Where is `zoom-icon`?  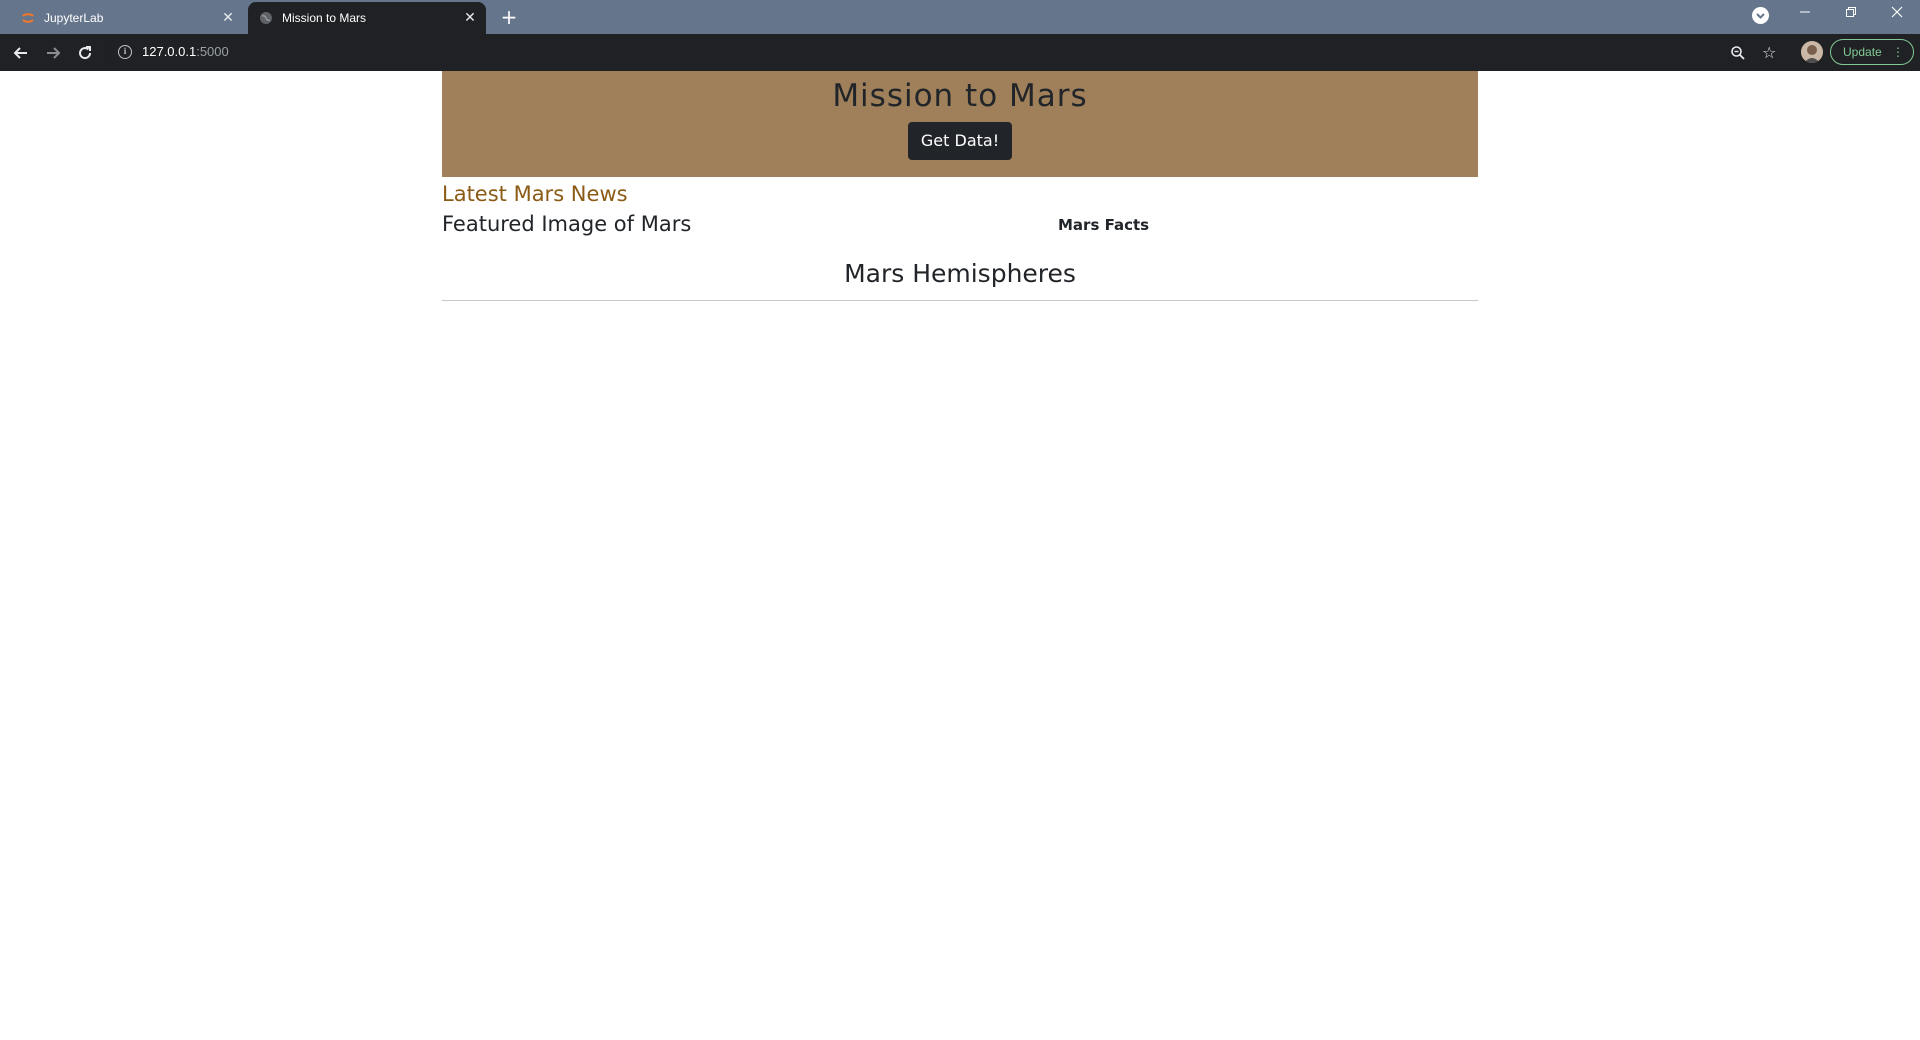
zoom-icon is located at coordinates (1738, 53).